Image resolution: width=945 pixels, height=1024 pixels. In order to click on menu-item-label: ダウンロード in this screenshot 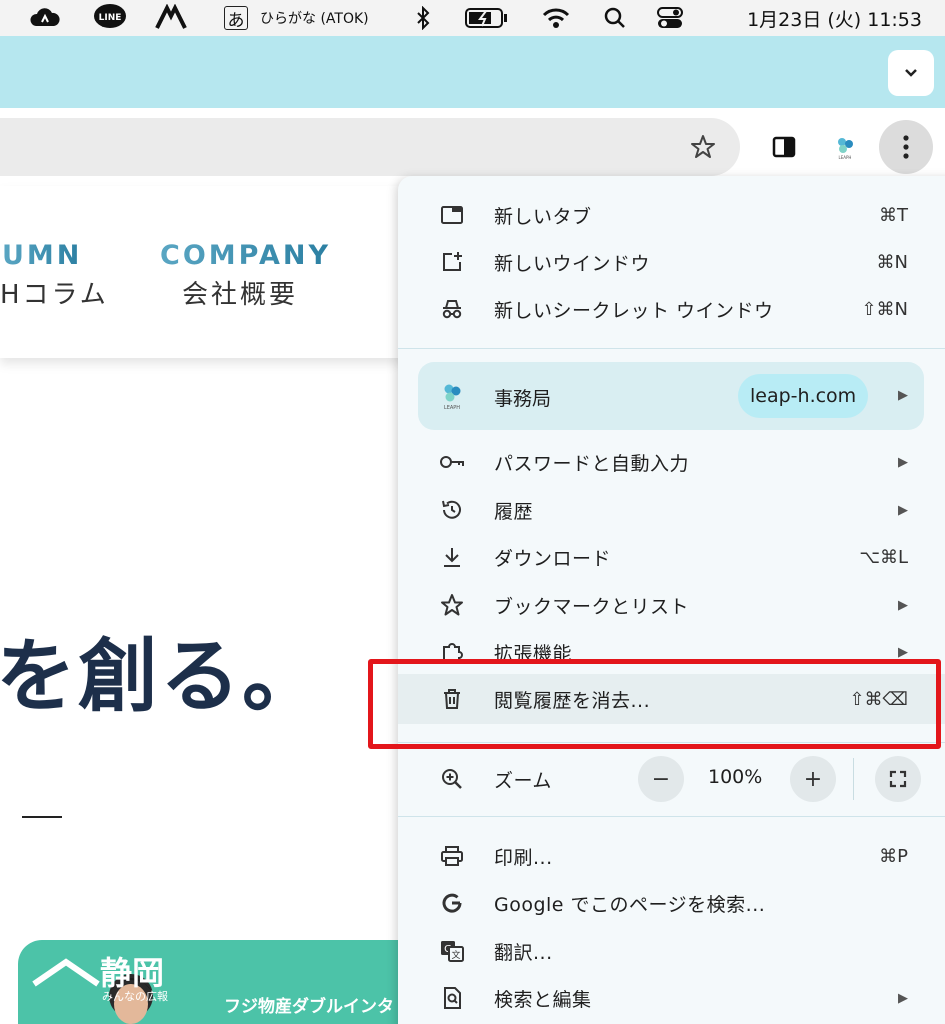, I will do `click(553, 558)`.